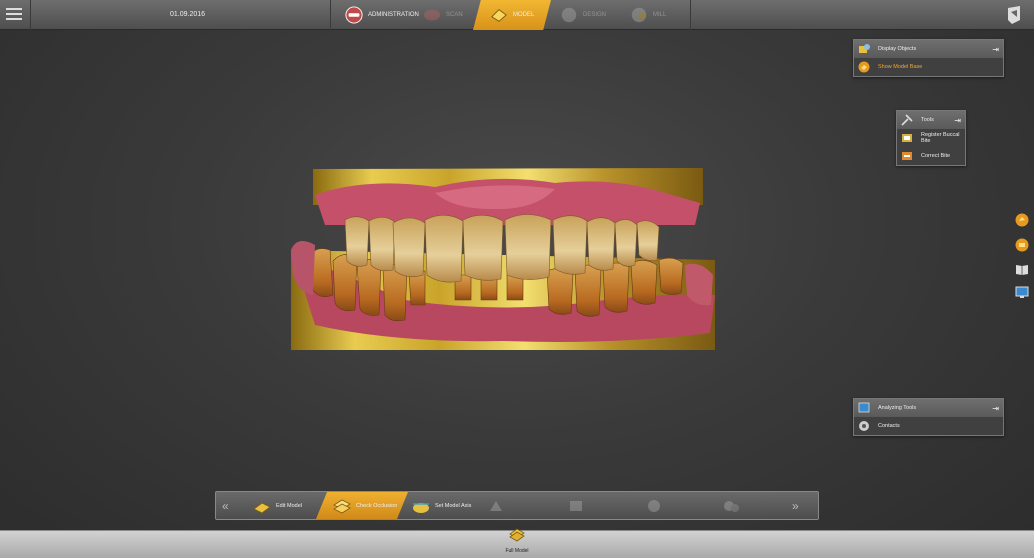  Describe the element at coordinates (907, 156) in the screenshot. I see `correct-bite-icon` at that location.